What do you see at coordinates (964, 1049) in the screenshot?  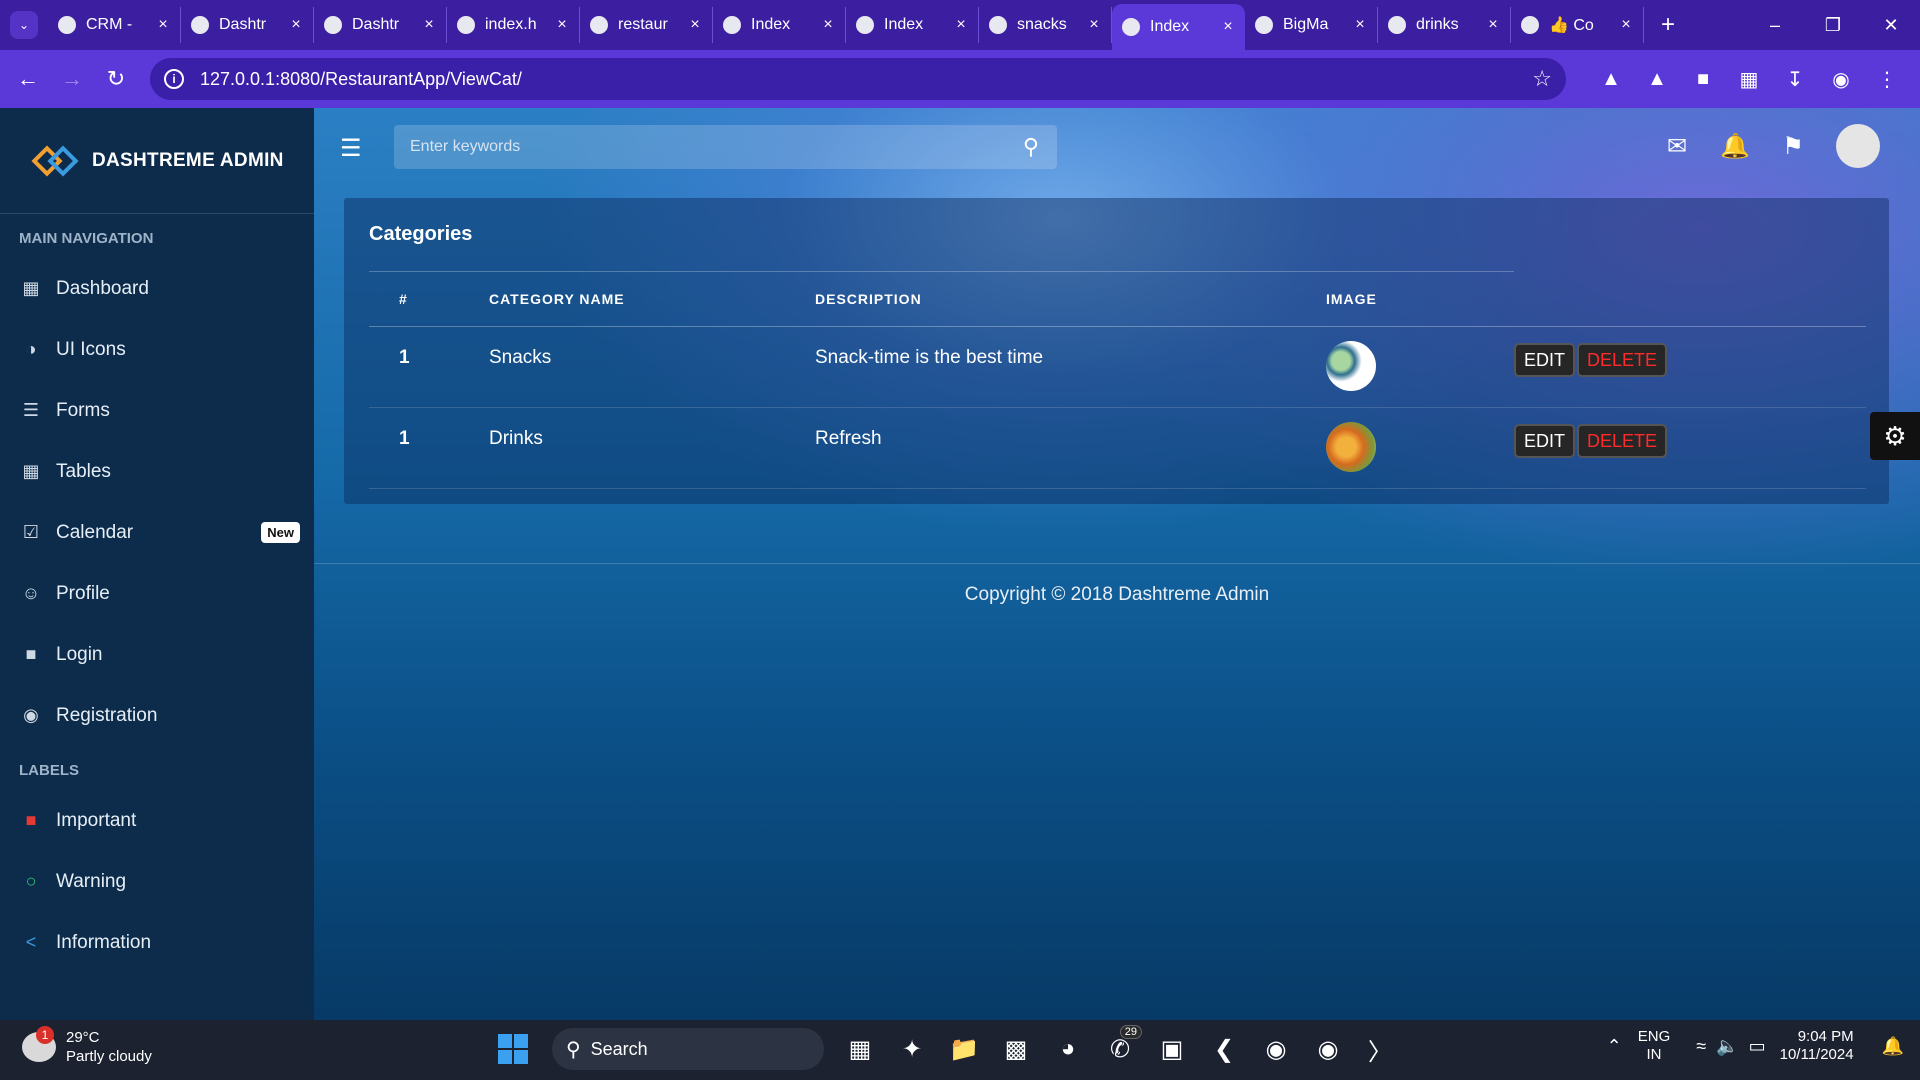 I see `file-explorer-icon: 📁` at bounding box center [964, 1049].